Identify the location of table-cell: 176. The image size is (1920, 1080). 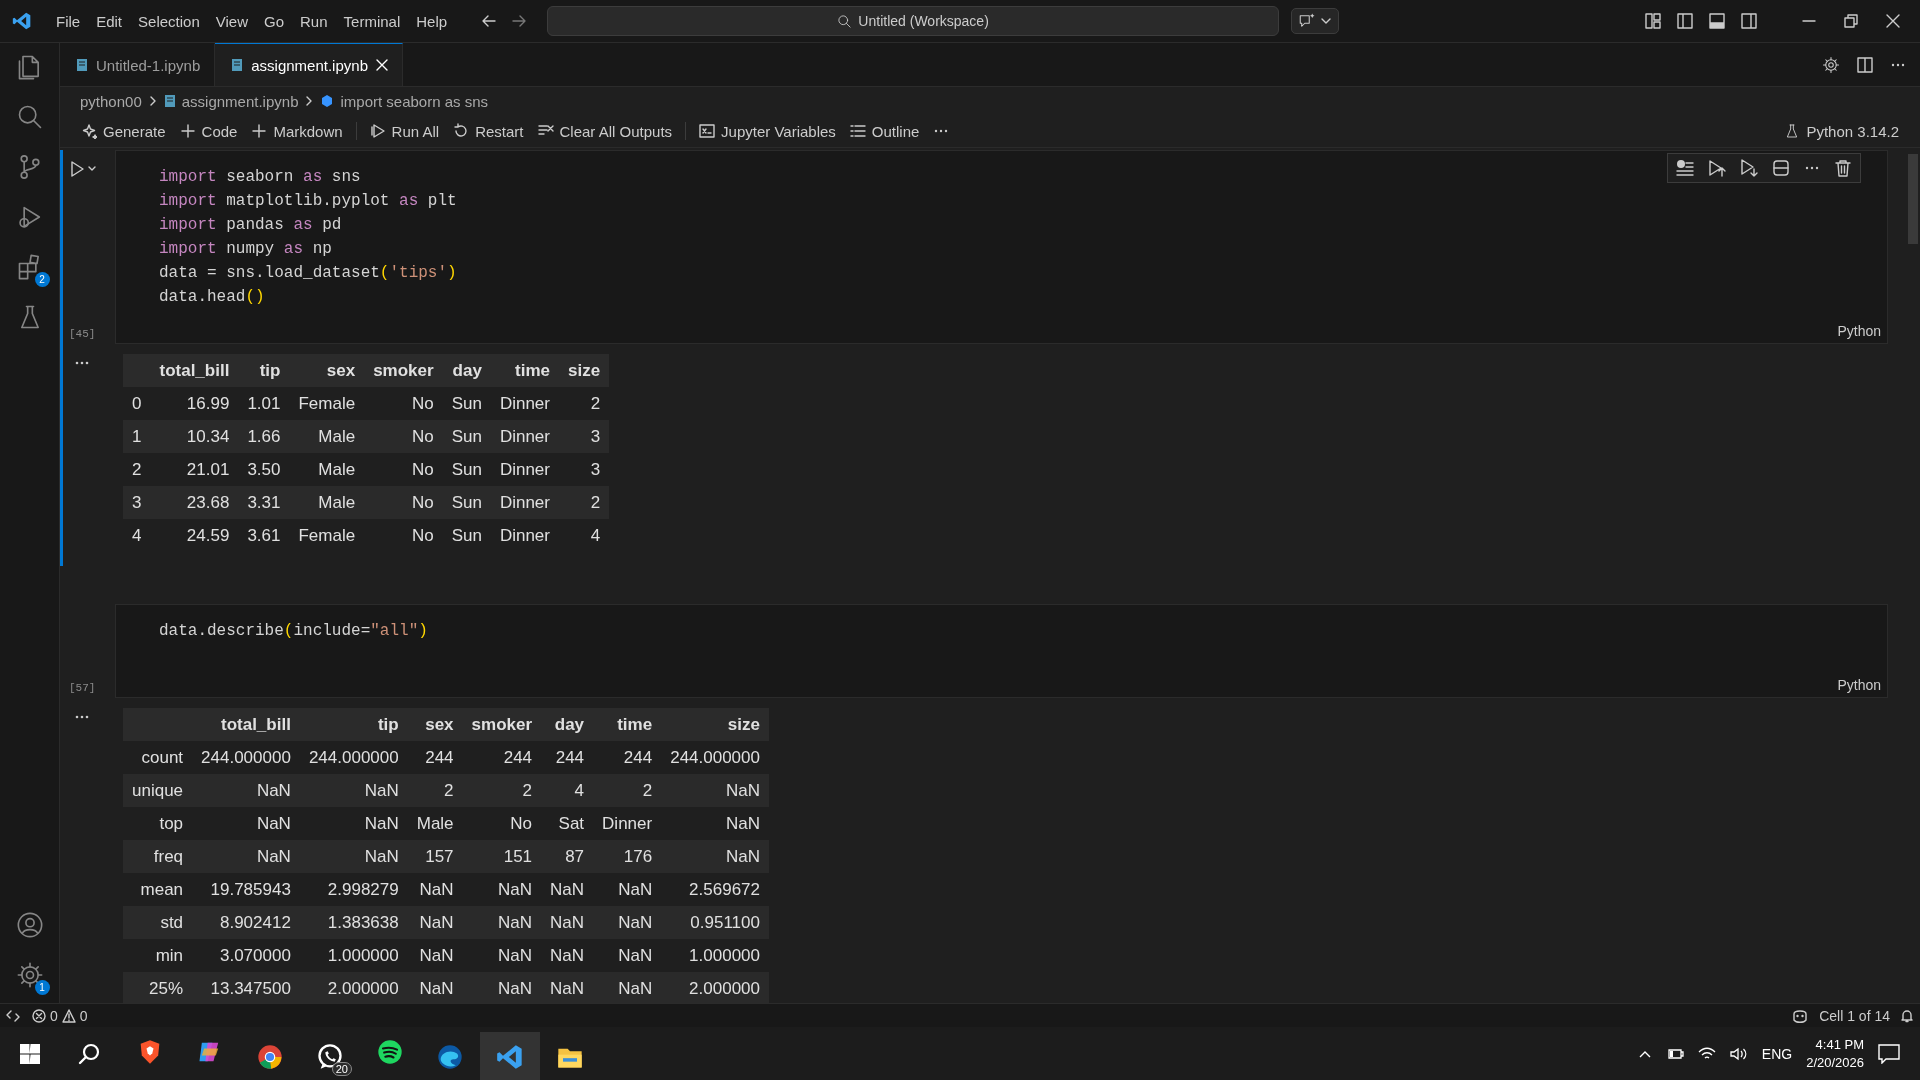
(627, 856).